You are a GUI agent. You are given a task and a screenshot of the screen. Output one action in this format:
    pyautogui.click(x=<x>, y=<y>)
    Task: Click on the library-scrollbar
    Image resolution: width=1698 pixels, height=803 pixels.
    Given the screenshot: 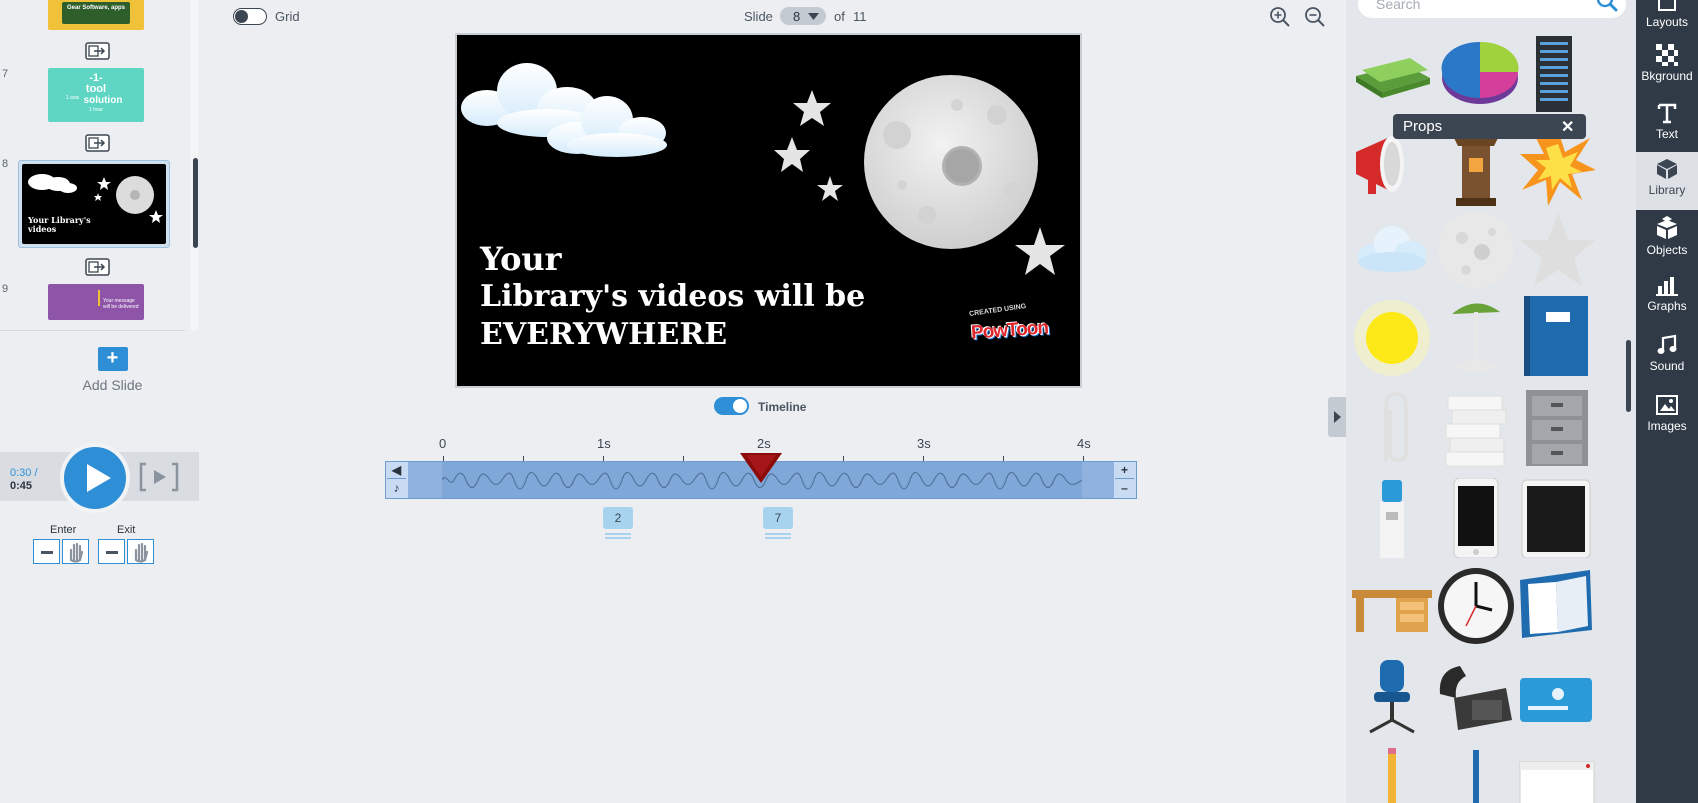 What is the action you would take?
    pyautogui.click(x=1628, y=376)
    